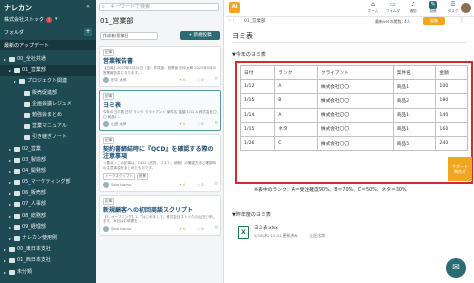 The height and width of the screenshot is (283, 474). I want to click on sidebar-folder-item: ▸ 09_経理部, so click(48, 227).